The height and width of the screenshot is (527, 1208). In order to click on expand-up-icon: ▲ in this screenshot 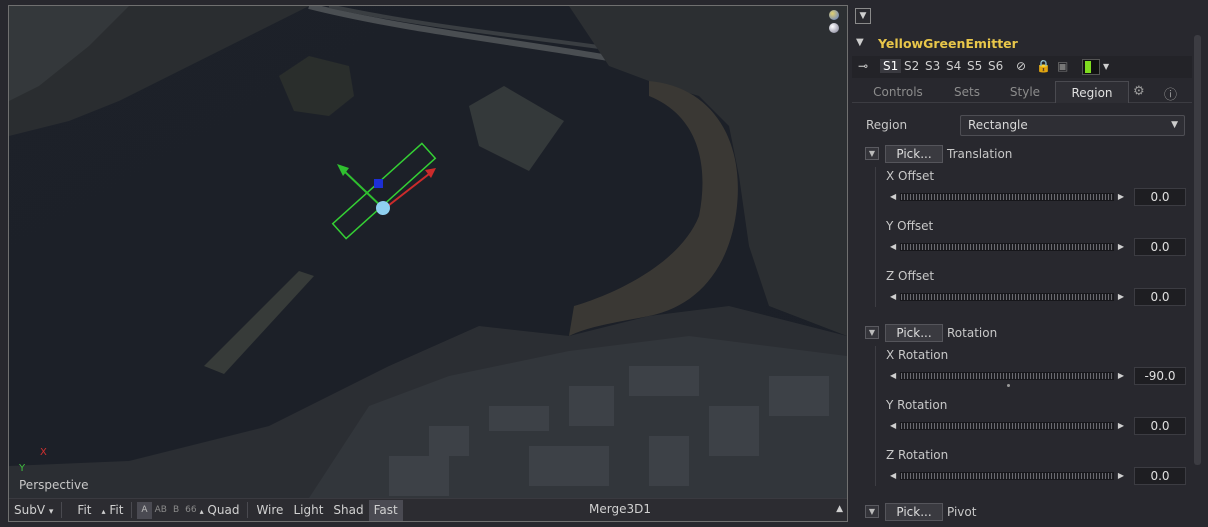, I will do `click(839, 509)`.